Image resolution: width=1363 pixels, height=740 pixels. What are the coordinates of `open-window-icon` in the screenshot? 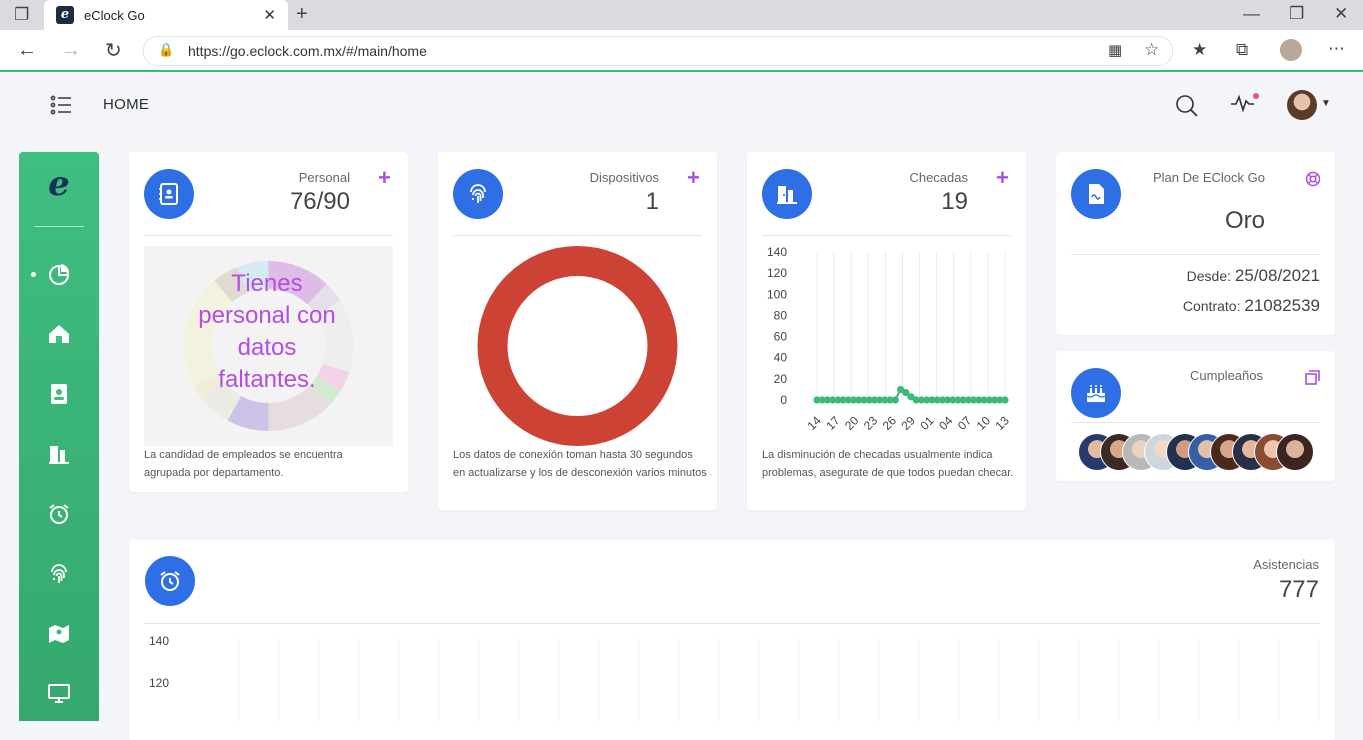 It's located at (1312, 377).